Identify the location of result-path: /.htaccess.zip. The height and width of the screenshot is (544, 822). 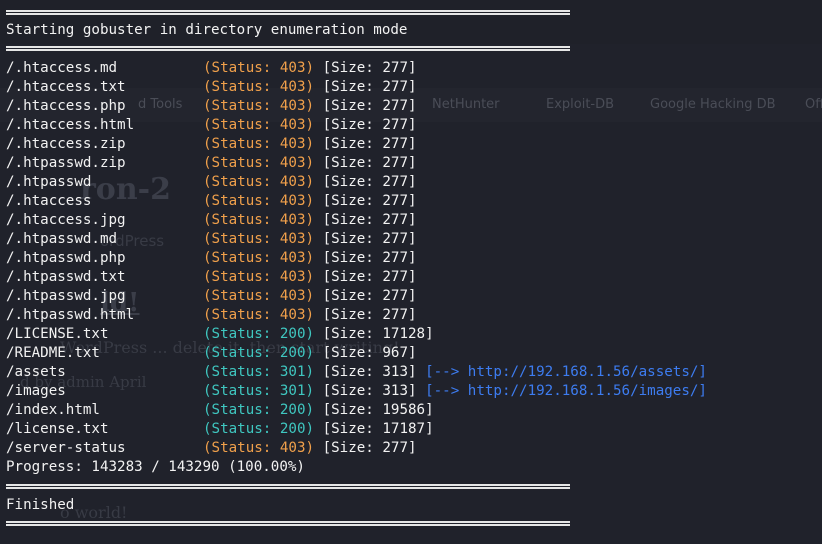
(66, 144).